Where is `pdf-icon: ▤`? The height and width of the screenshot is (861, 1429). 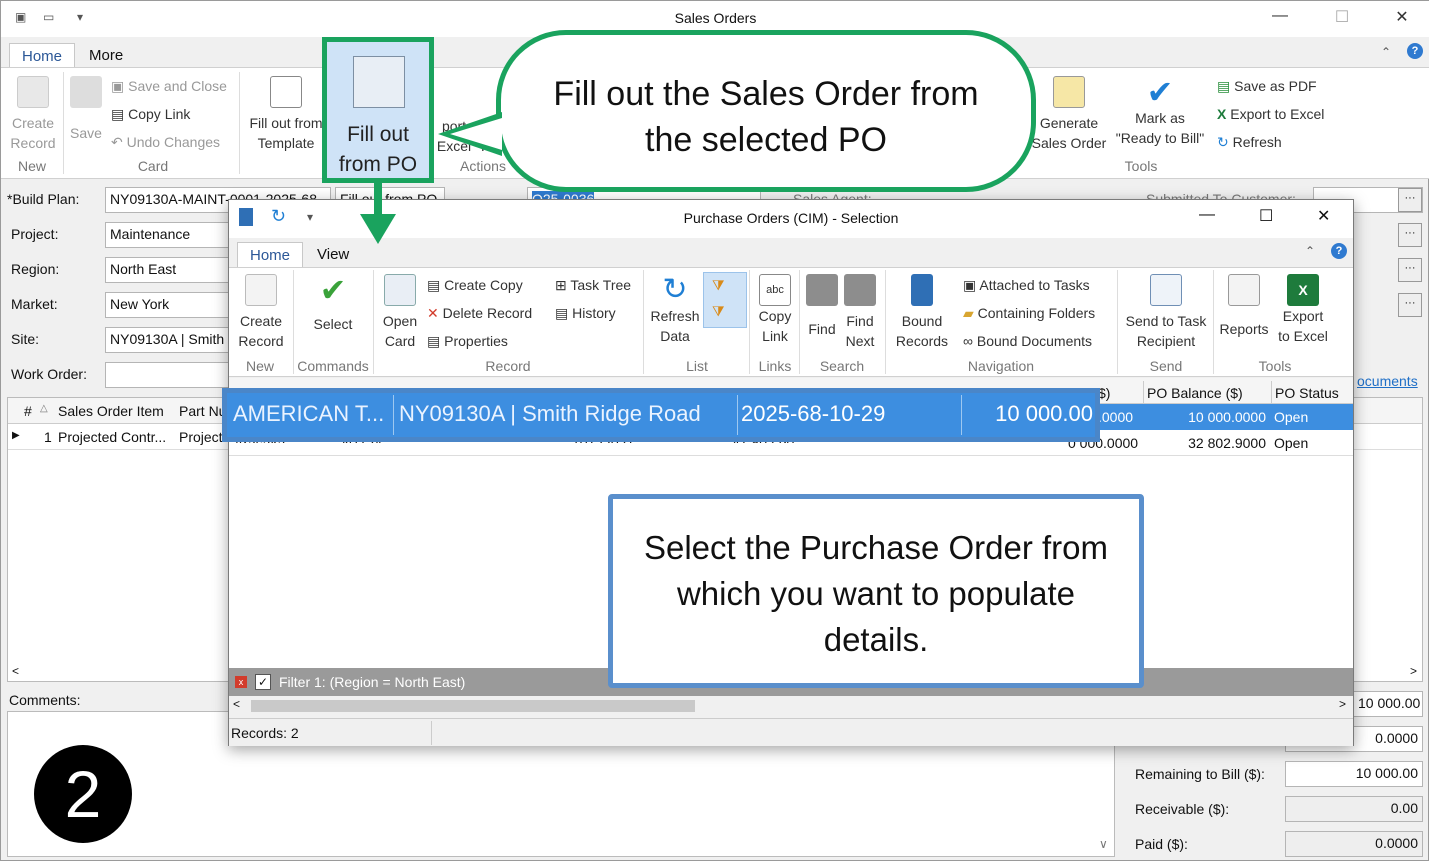 pdf-icon: ▤ is located at coordinates (1226, 86).